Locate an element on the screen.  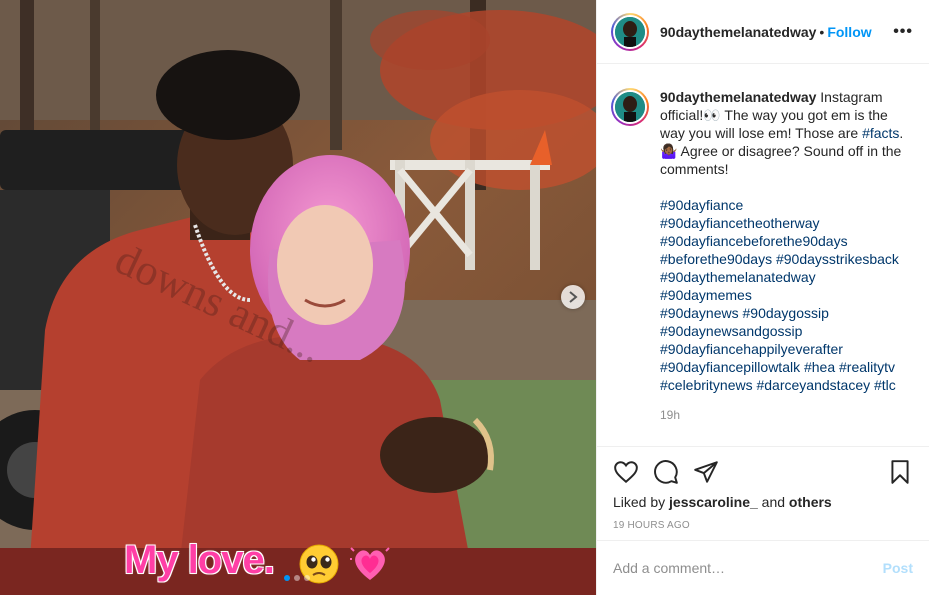
comment-icon is located at coordinates (666, 472).